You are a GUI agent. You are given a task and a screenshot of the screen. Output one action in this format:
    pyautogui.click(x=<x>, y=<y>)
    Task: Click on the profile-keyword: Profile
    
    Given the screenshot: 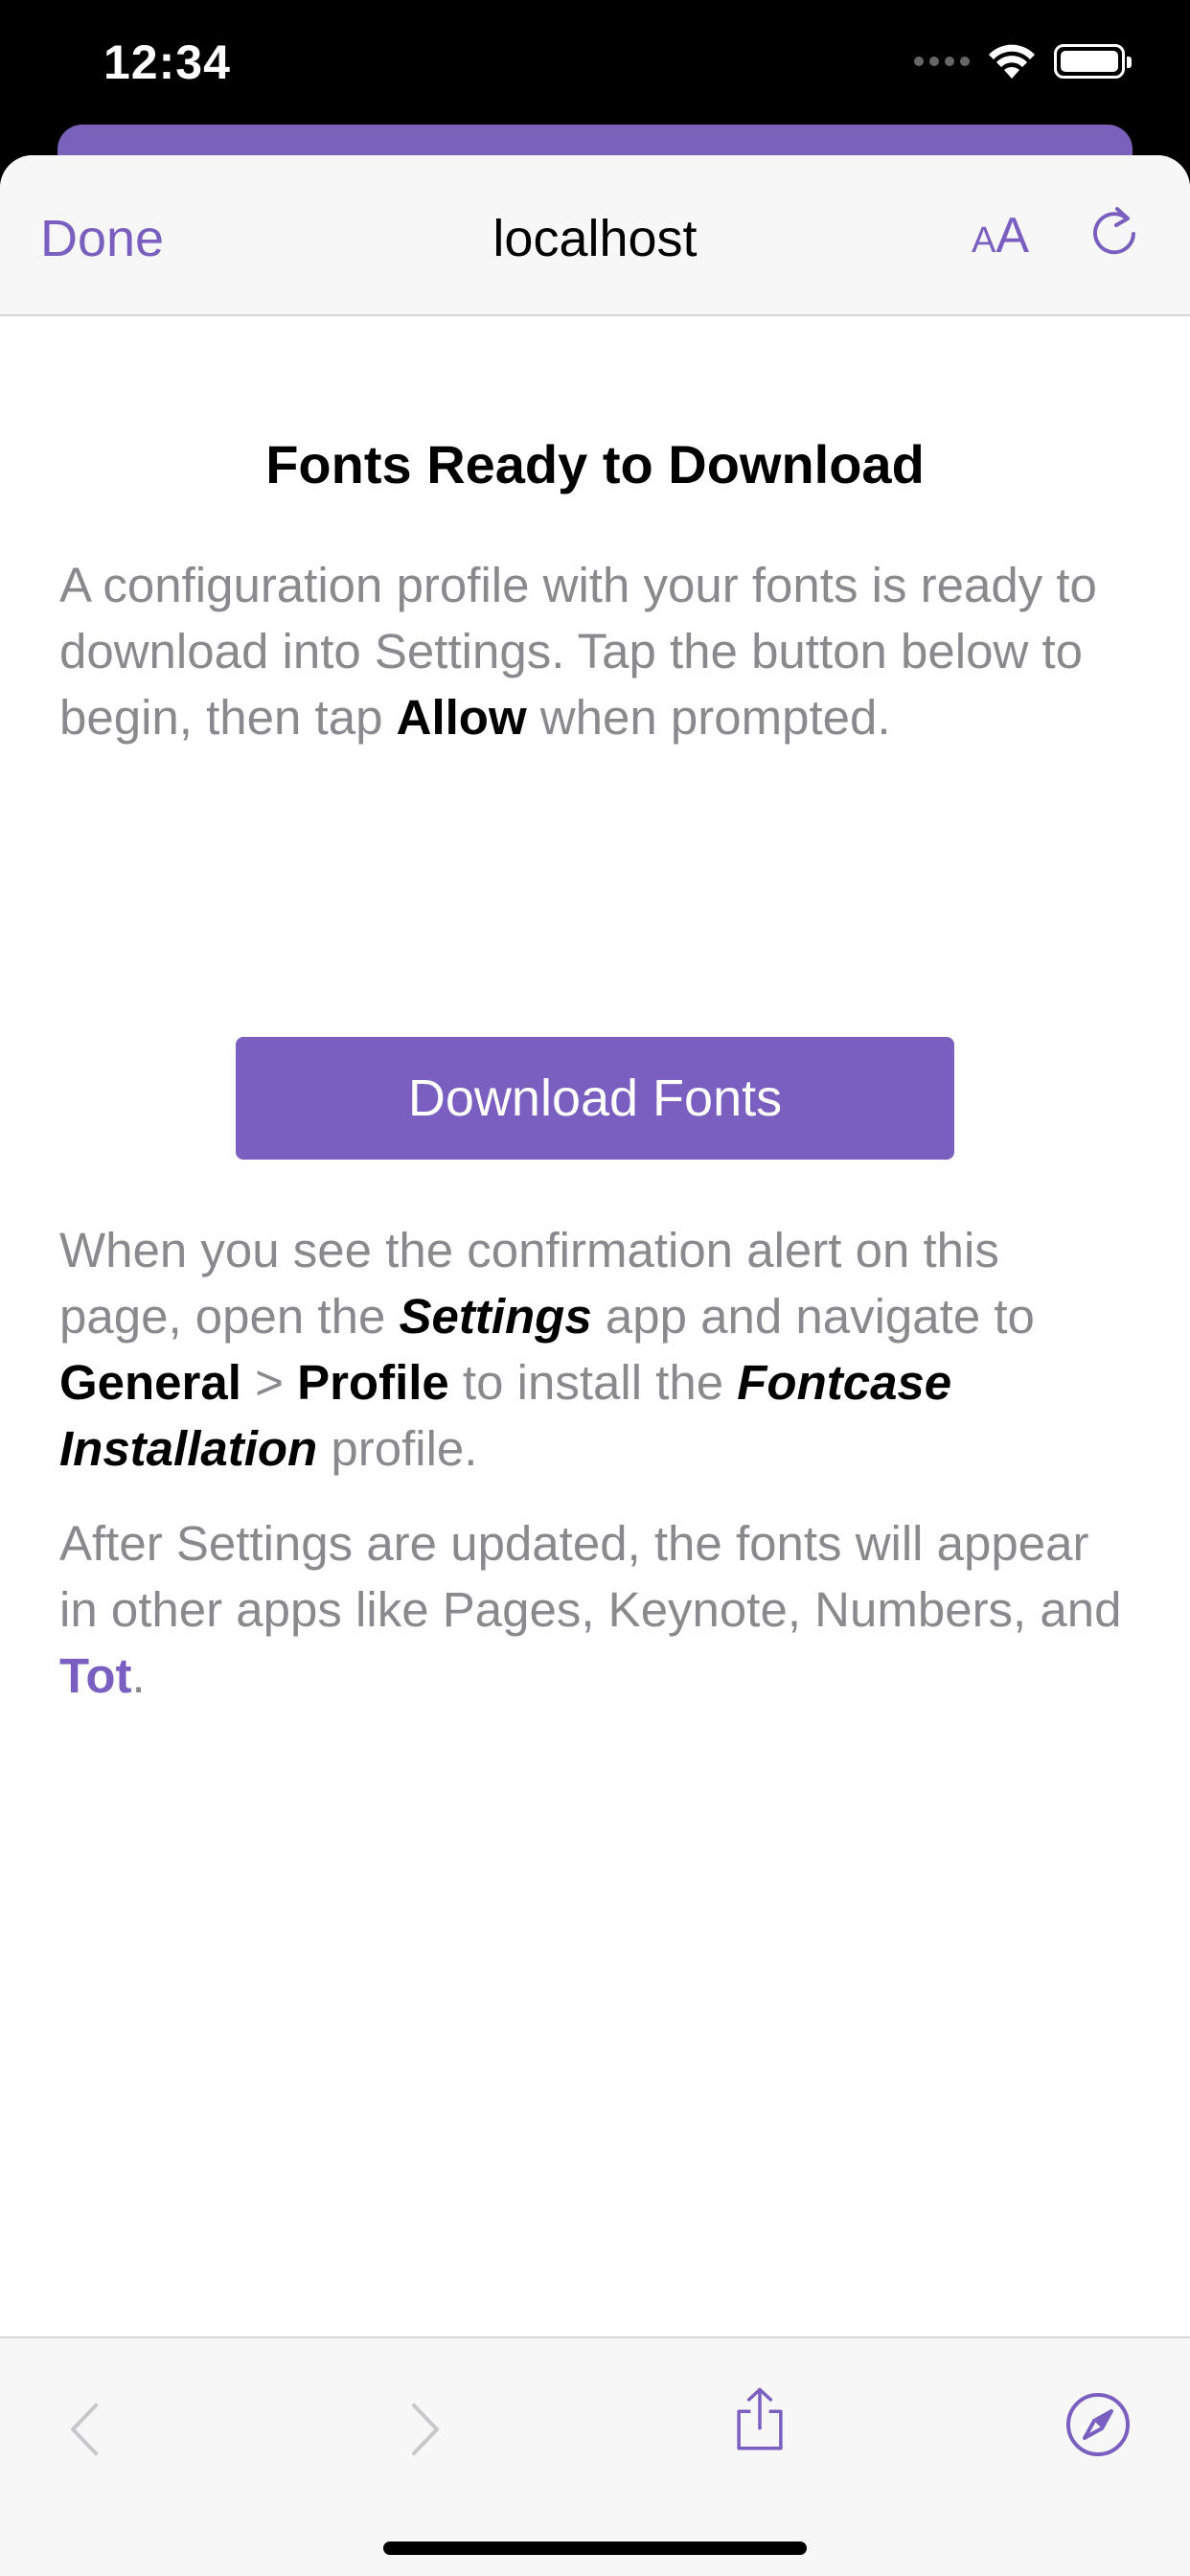 What is the action you would take?
    pyautogui.click(x=373, y=1382)
    